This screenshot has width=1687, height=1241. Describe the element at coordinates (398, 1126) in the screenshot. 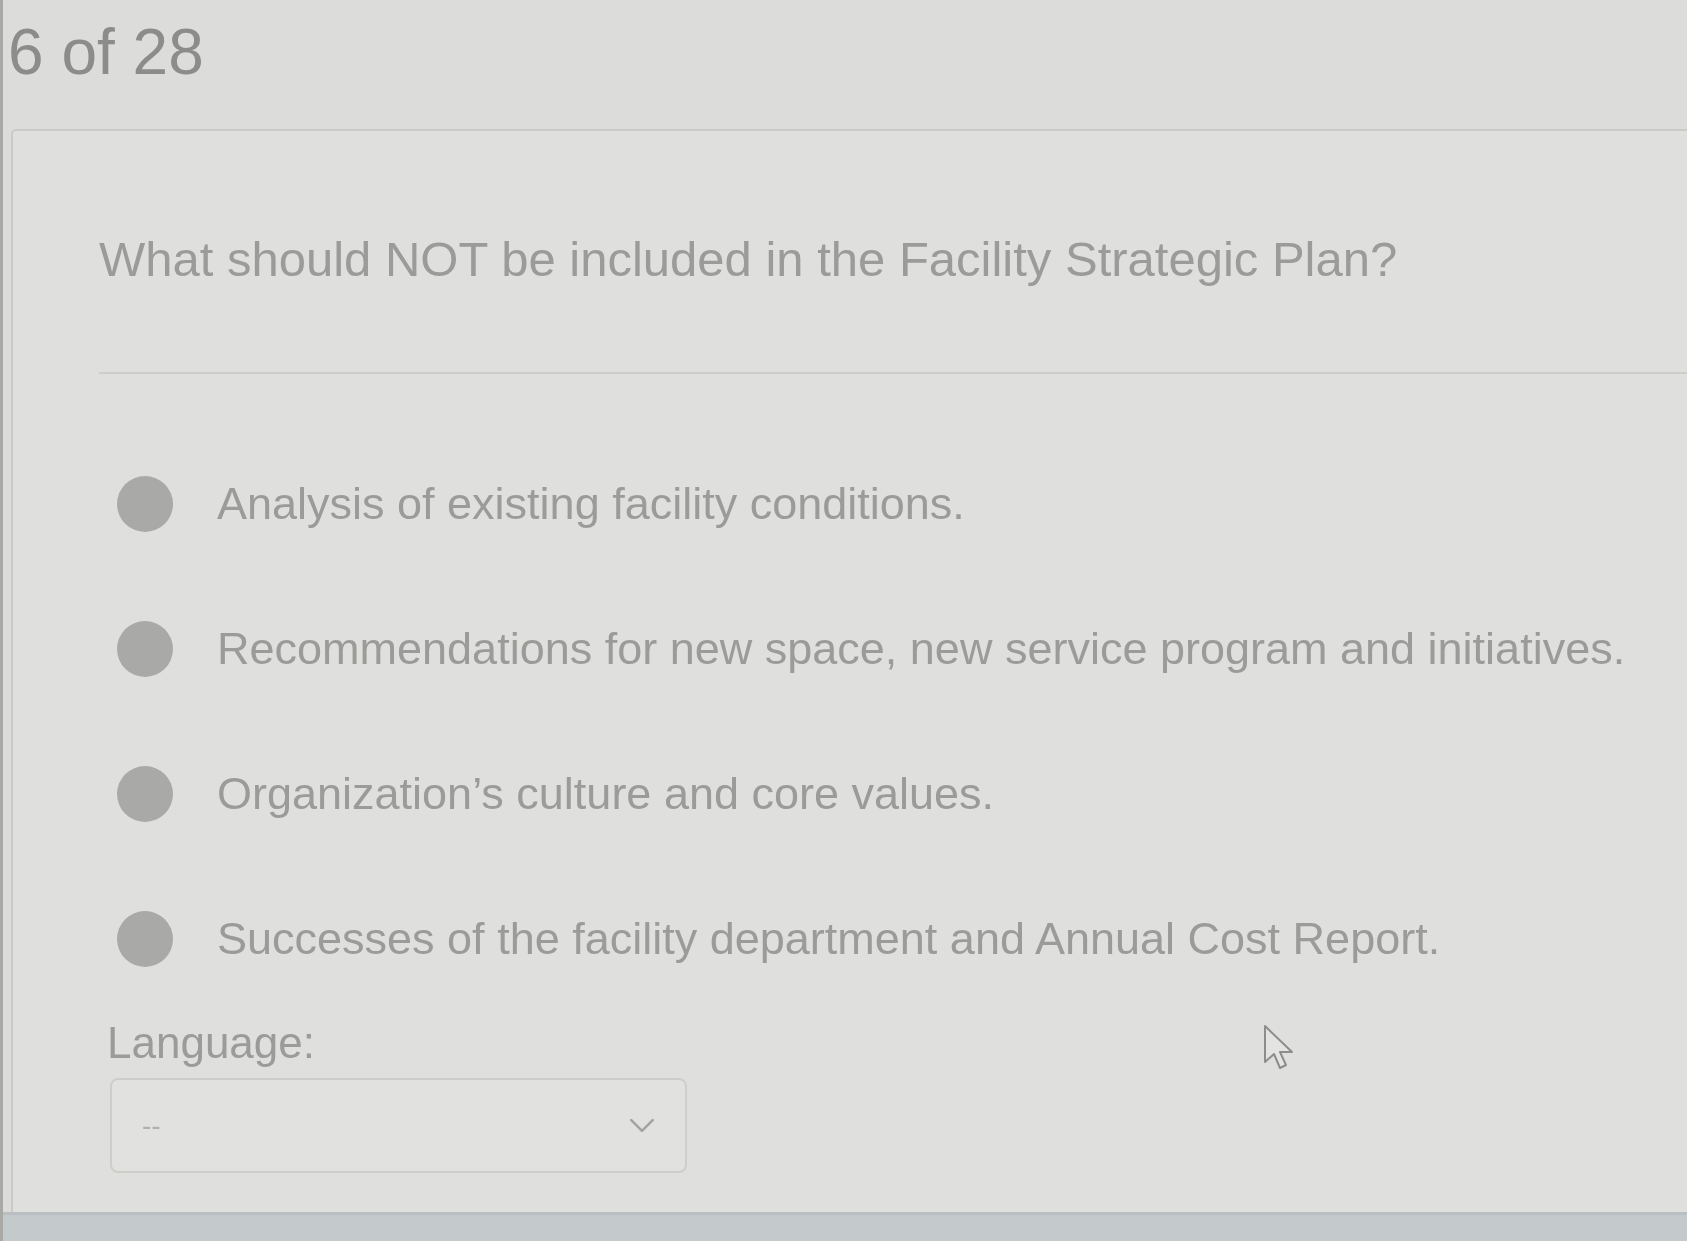

I see `language-select: --` at that location.